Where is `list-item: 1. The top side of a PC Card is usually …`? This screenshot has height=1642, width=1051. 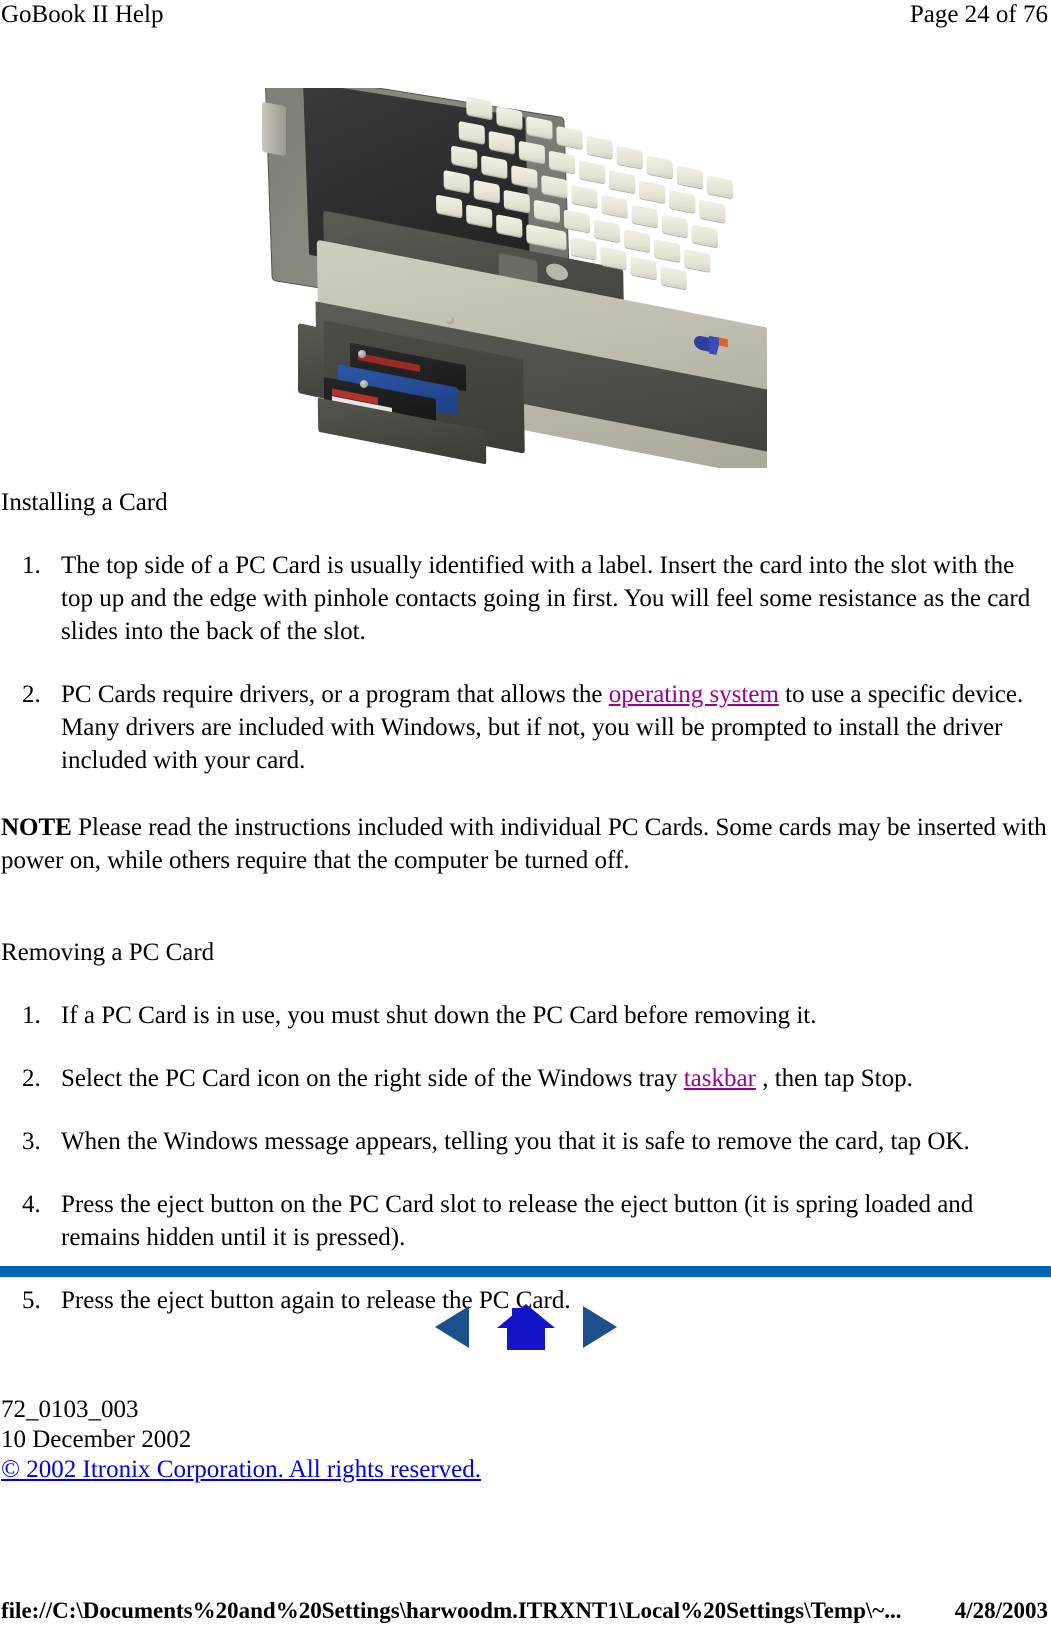 list-item: 1. The top side of a PC Card is usually … is located at coordinates (525, 598).